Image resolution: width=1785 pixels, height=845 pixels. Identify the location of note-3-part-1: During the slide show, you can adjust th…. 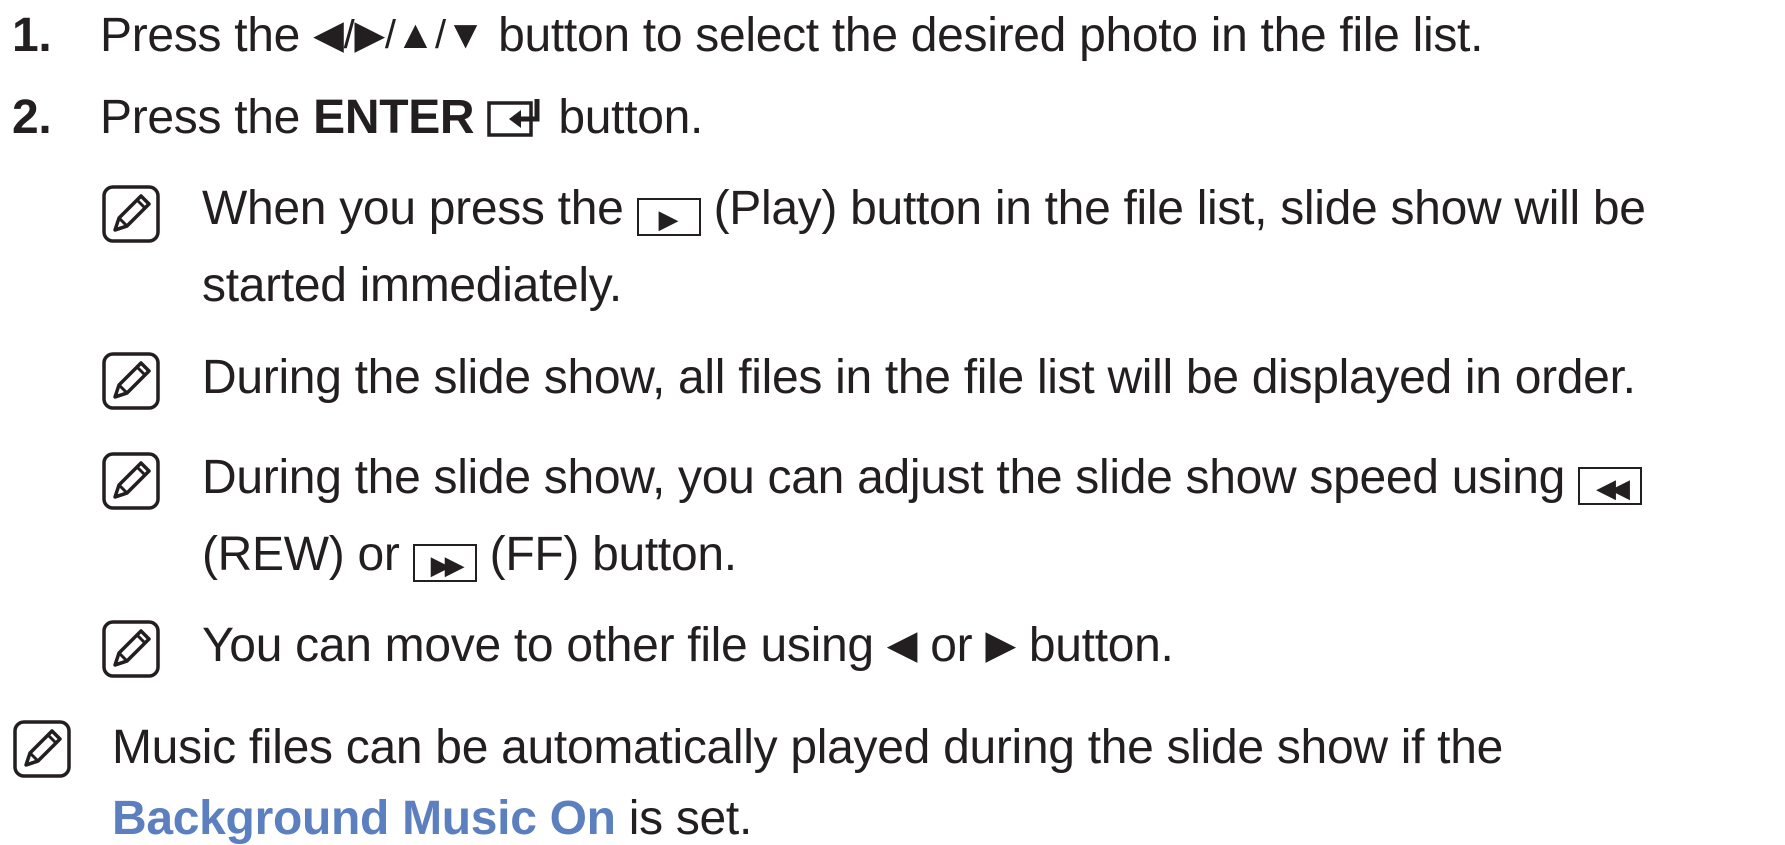
(890, 479).